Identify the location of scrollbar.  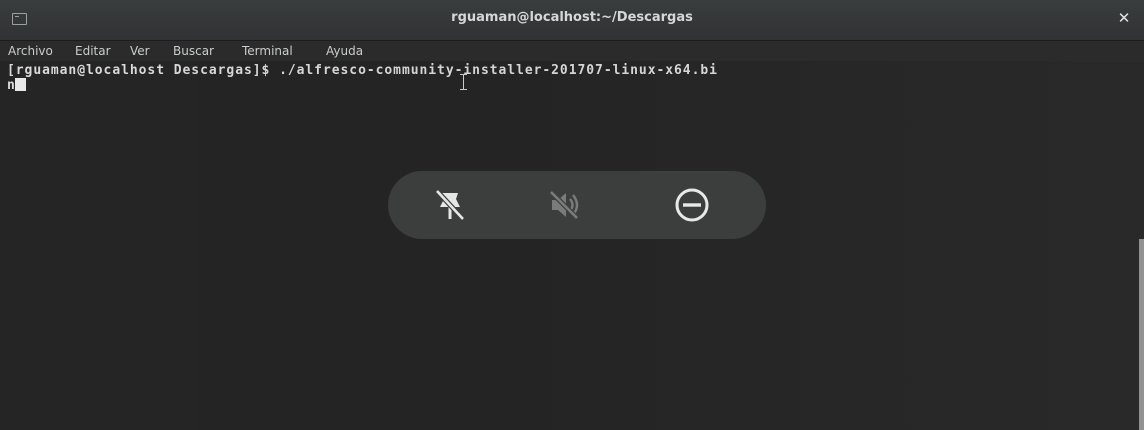
(1141, 334).